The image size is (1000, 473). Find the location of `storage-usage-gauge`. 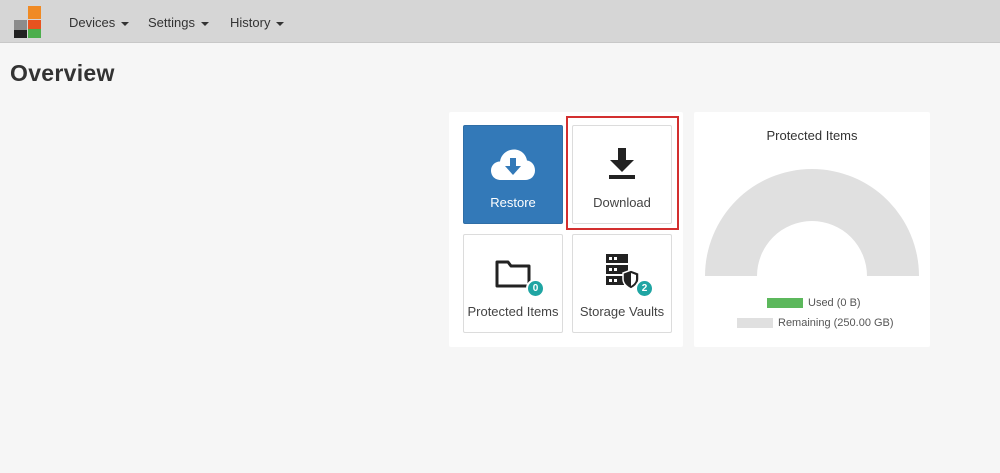

storage-usage-gauge is located at coordinates (812, 222).